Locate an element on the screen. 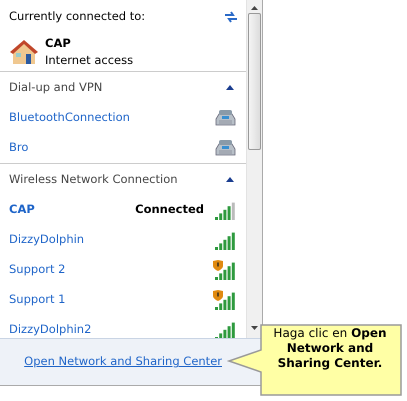 The width and height of the screenshot is (407, 401). section-title: Wireless Network Connection is located at coordinates (93, 179).